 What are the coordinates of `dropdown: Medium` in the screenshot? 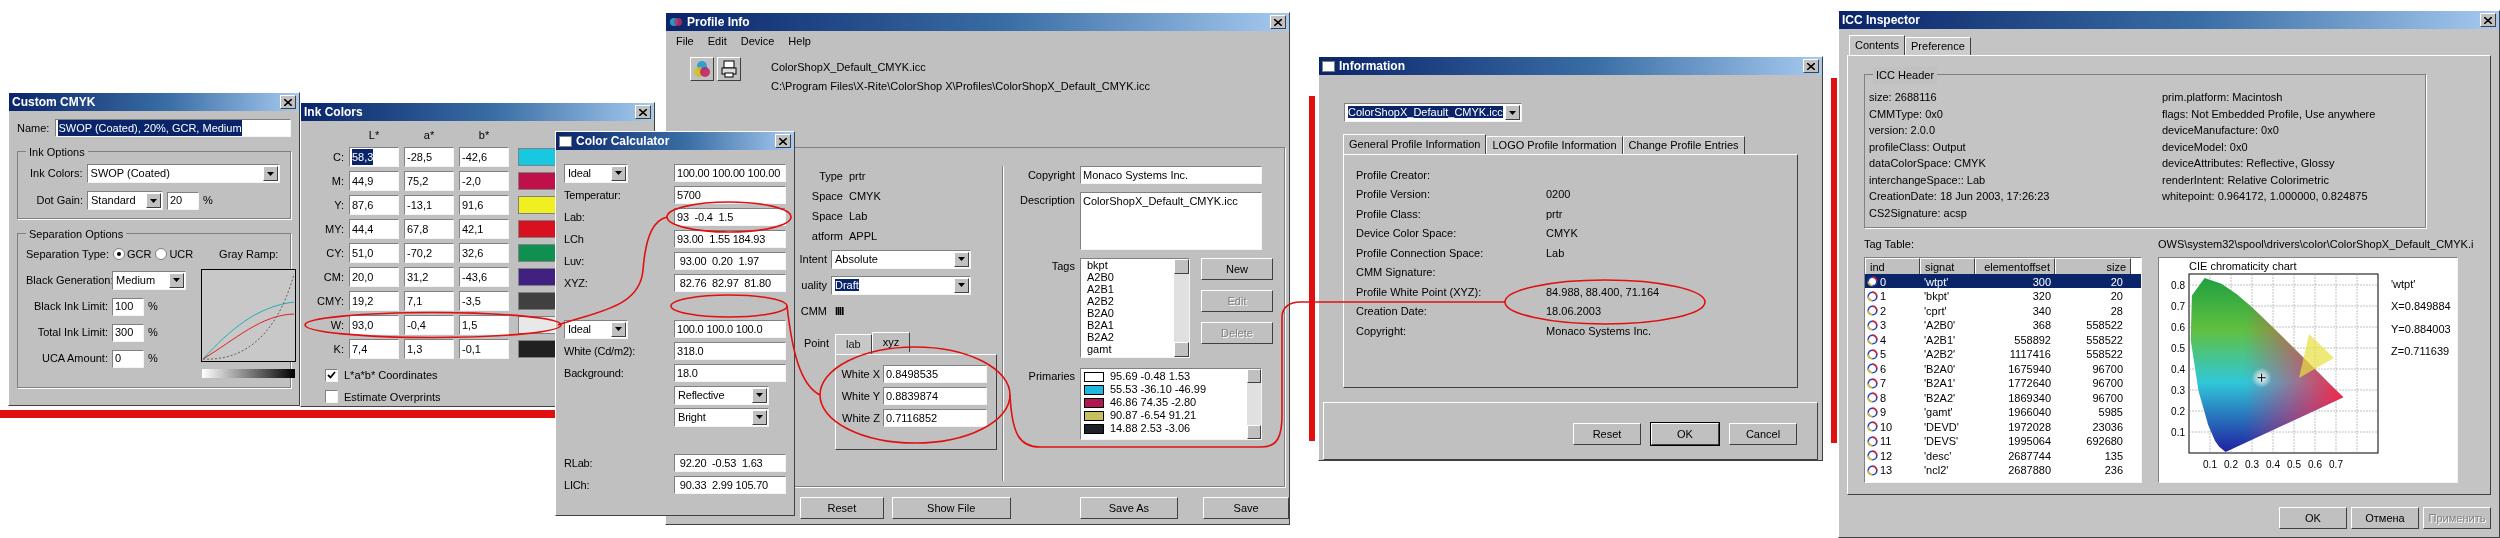 It's located at (149, 280).